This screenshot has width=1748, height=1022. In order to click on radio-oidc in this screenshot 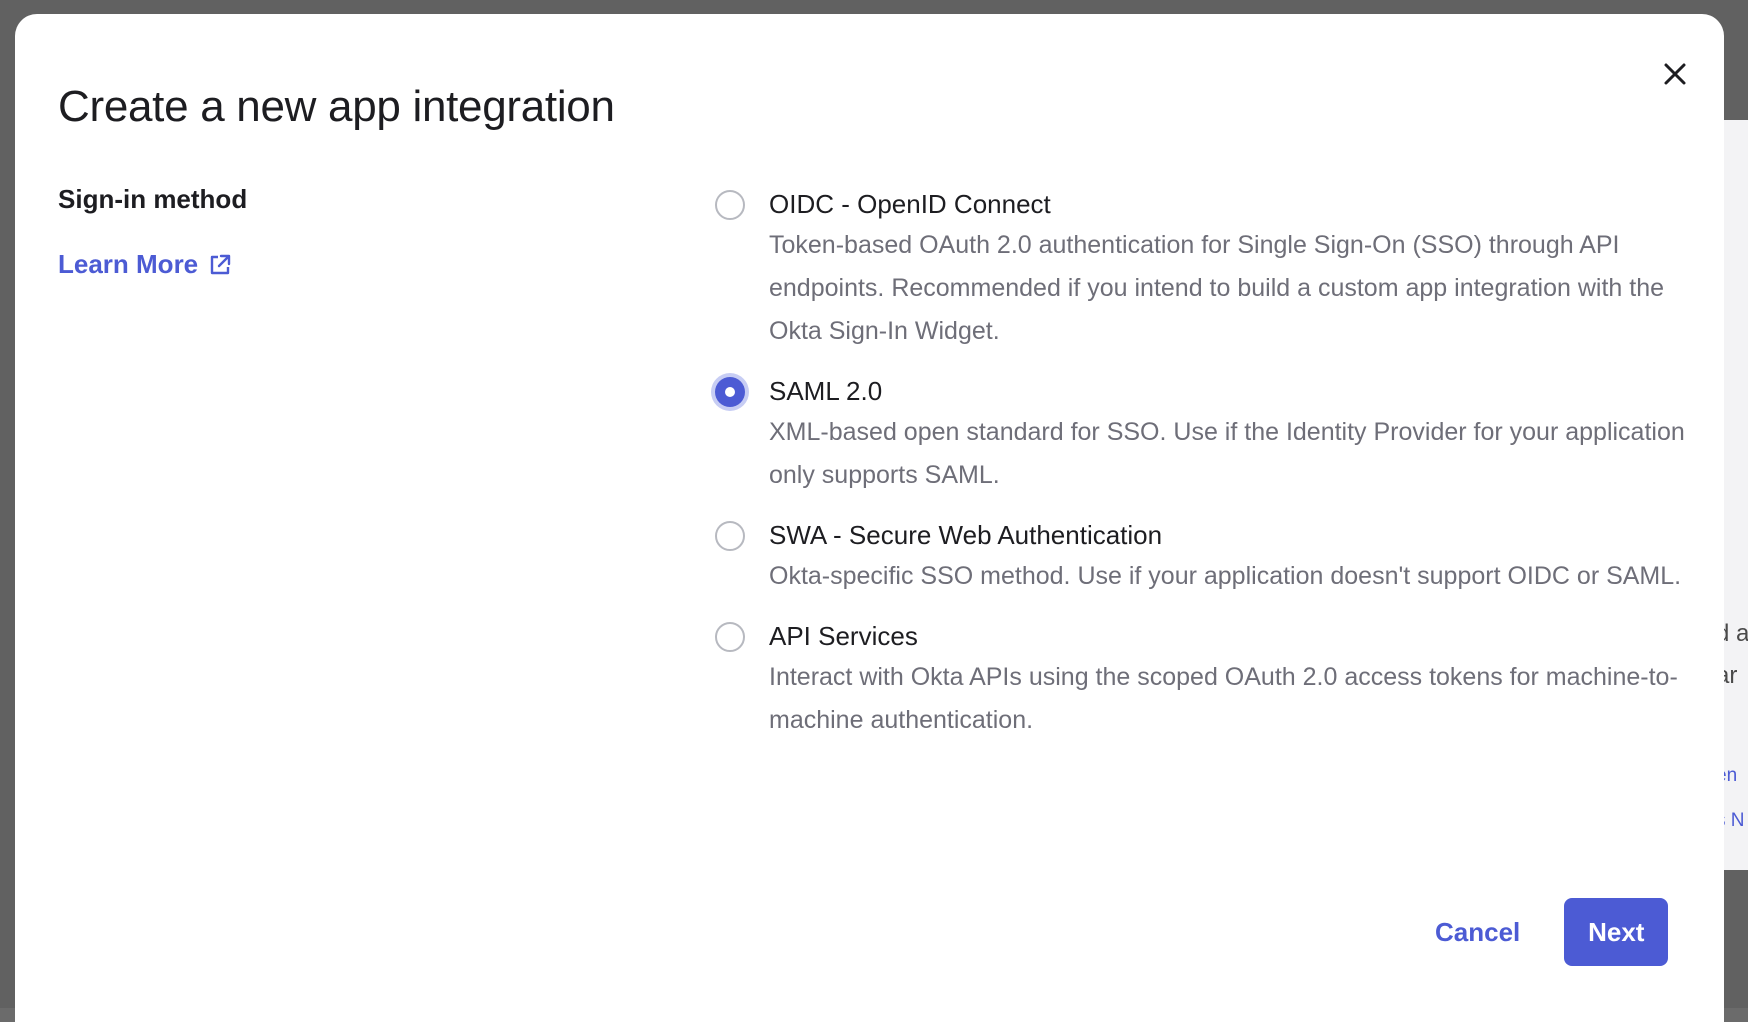, I will do `click(730, 205)`.